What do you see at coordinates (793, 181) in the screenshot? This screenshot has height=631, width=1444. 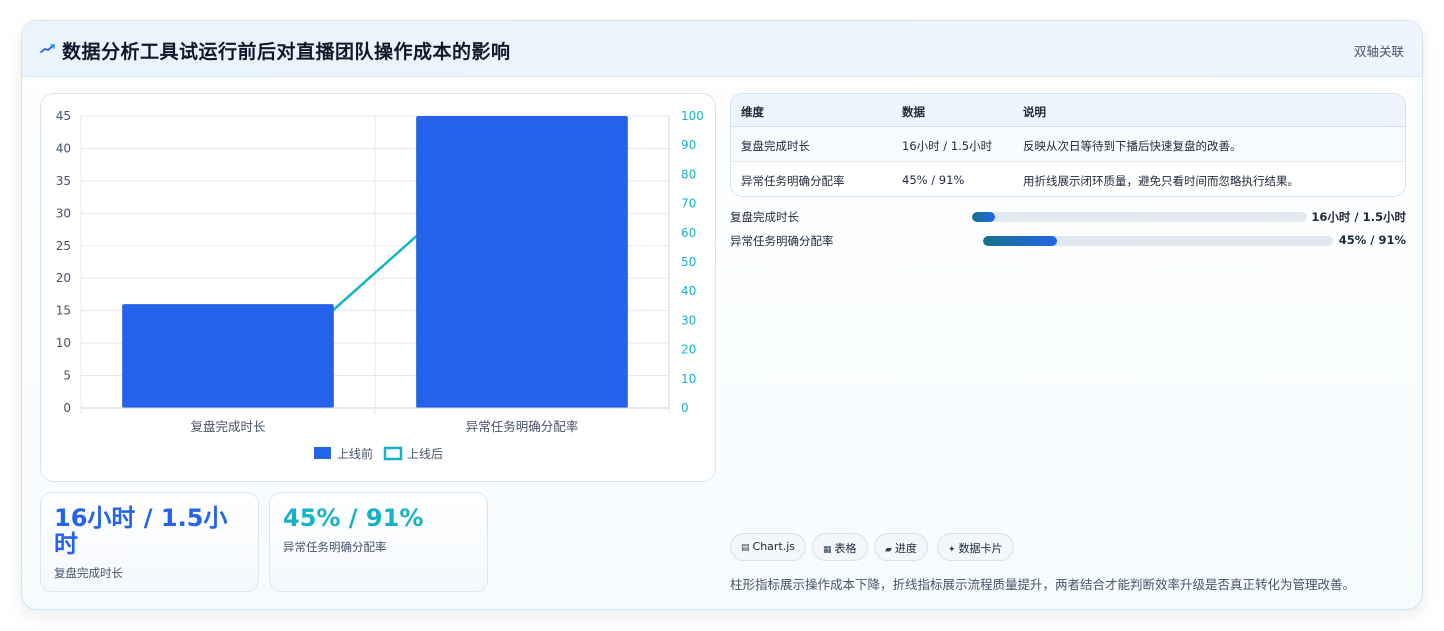 I see `table-cell: 异常任务明确分配率` at bounding box center [793, 181].